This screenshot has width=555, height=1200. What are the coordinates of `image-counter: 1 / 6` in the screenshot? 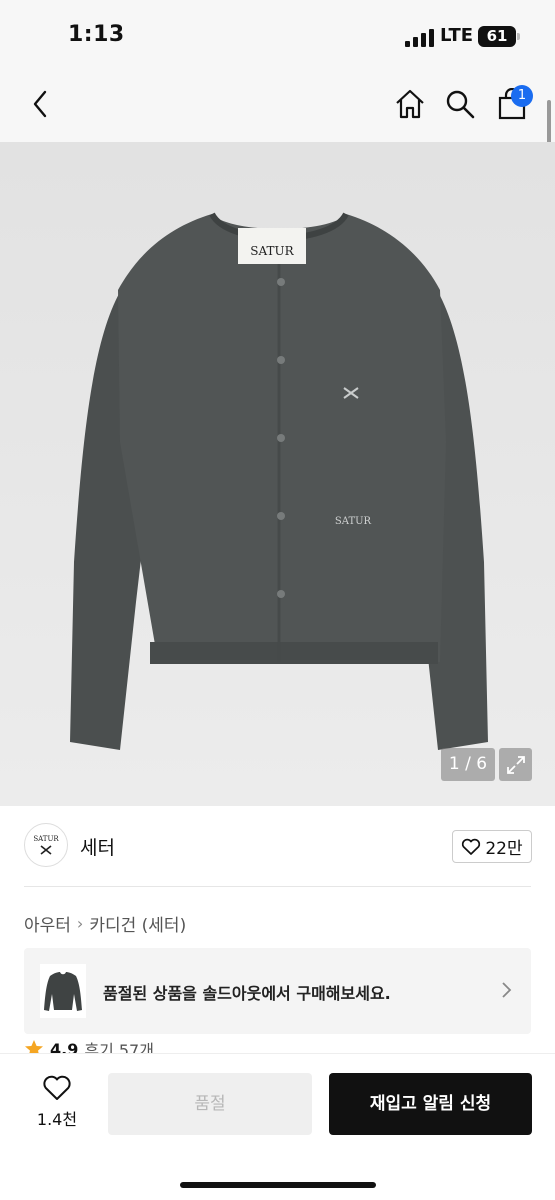 It's located at (468, 764).